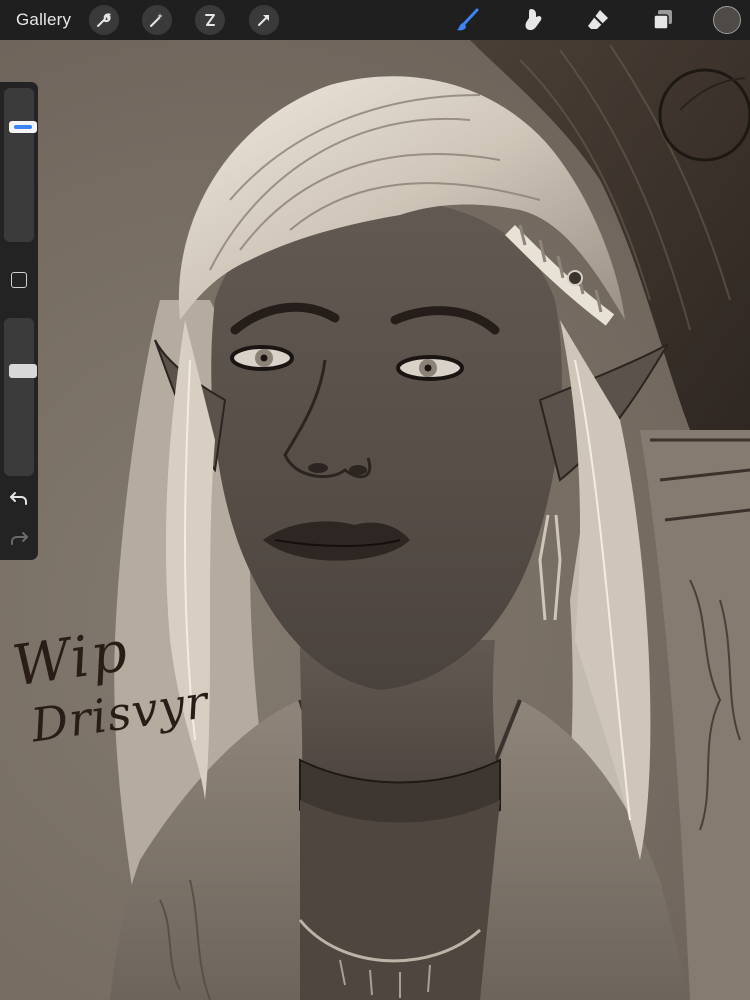 This screenshot has height=1000, width=750. I want to click on brush-icon, so click(468, 19).